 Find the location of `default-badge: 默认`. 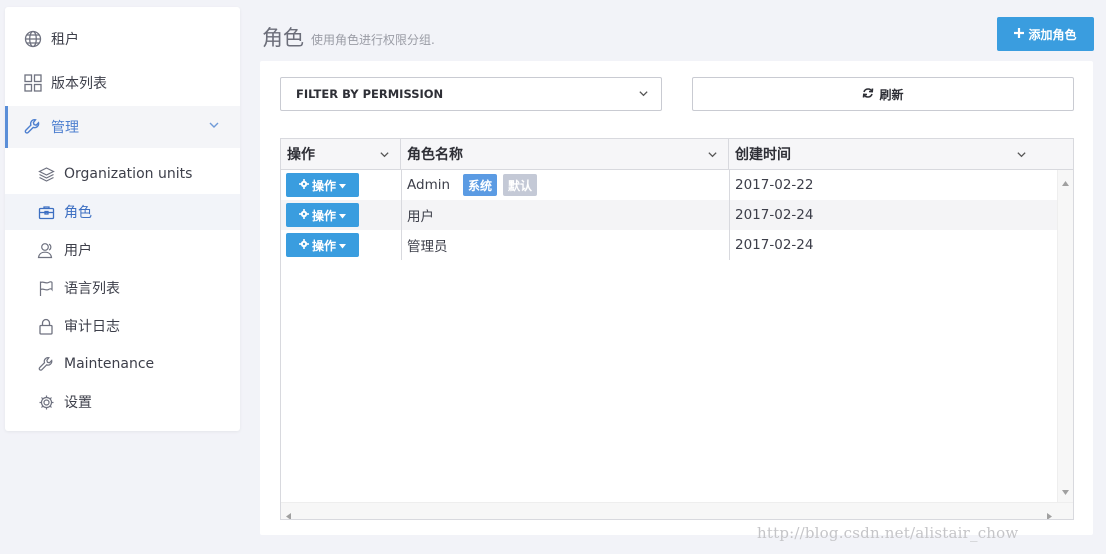

default-badge: 默认 is located at coordinates (520, 185).